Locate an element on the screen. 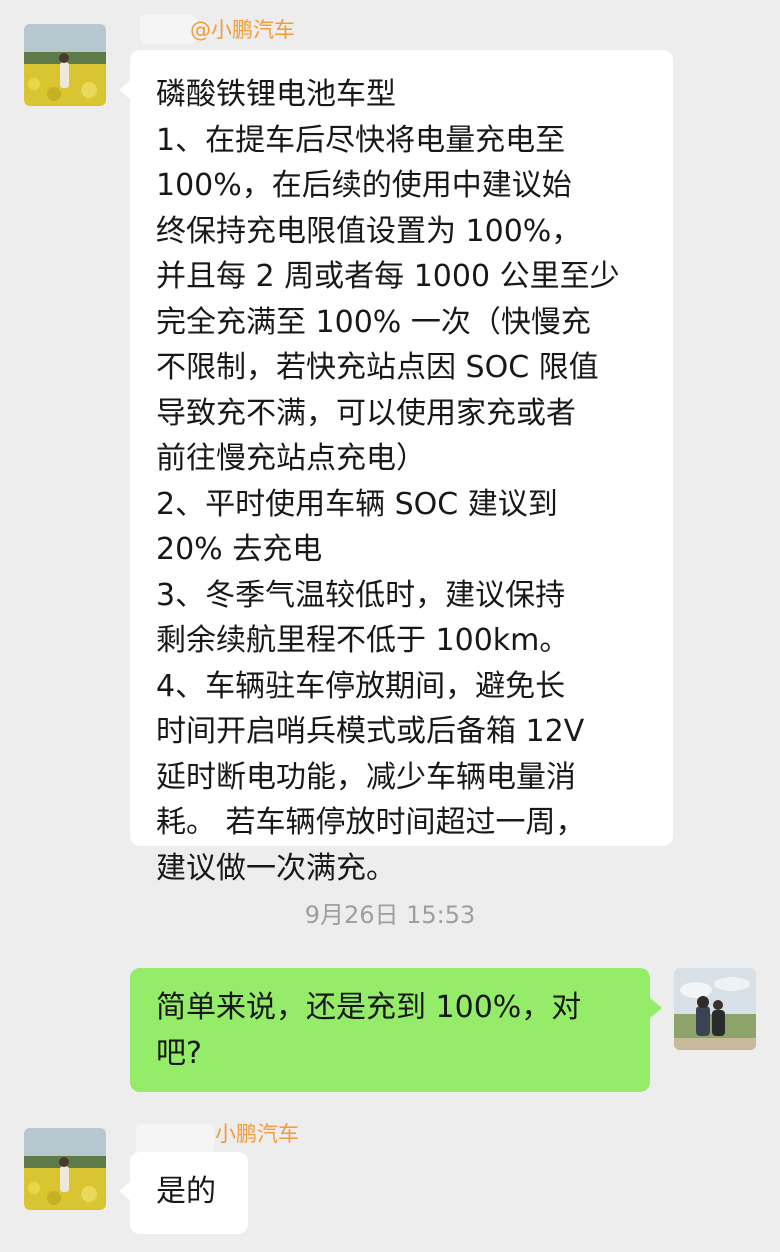  my-avatar is located at coordinates (715, 1009).